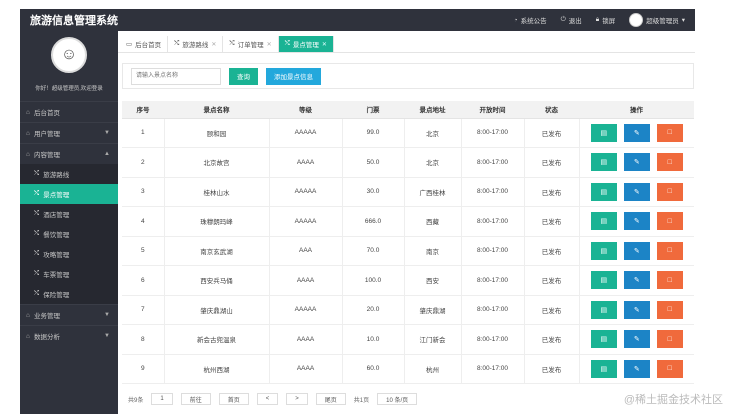  Describe the element at coordinates (69, 132) in the screenshot. I see `sidebar-item-user-mgmt: ⌂ 用户管理 ▼` at that location.